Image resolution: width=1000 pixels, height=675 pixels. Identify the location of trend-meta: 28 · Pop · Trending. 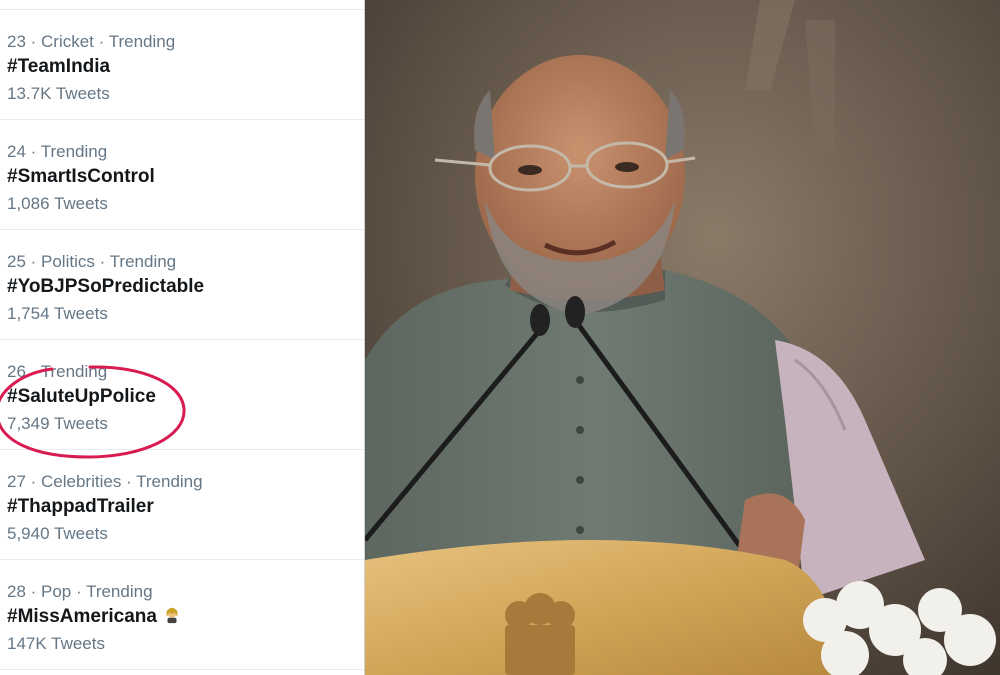
(80, 591).